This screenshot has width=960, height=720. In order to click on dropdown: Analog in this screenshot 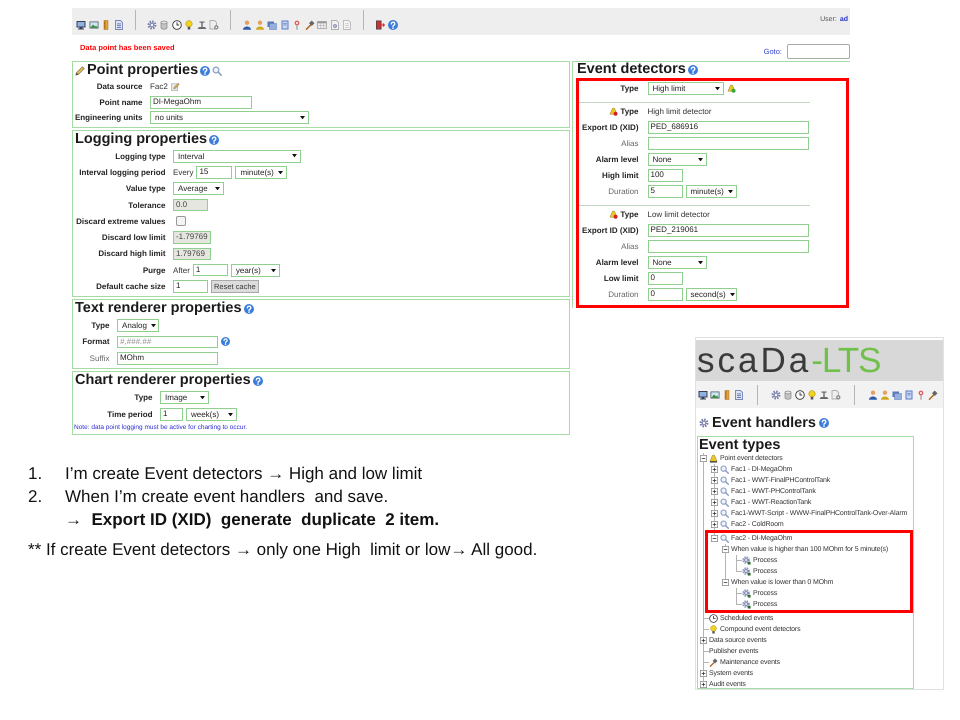, I will do `click(138, 325)`.